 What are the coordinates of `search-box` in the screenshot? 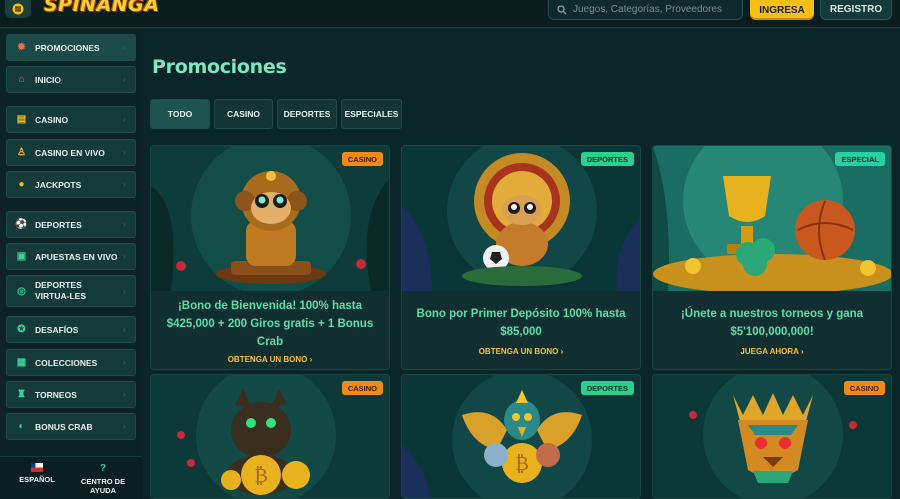 It's located at (645, 10).